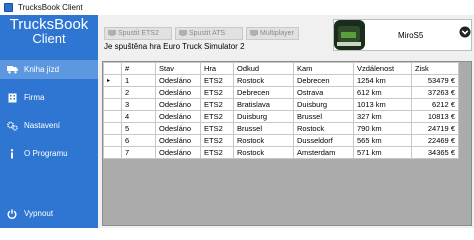  What do you see at coordinates (138, 128) in the screenshot?
I see `cell-number: 5` at bounding box center [138, 128].